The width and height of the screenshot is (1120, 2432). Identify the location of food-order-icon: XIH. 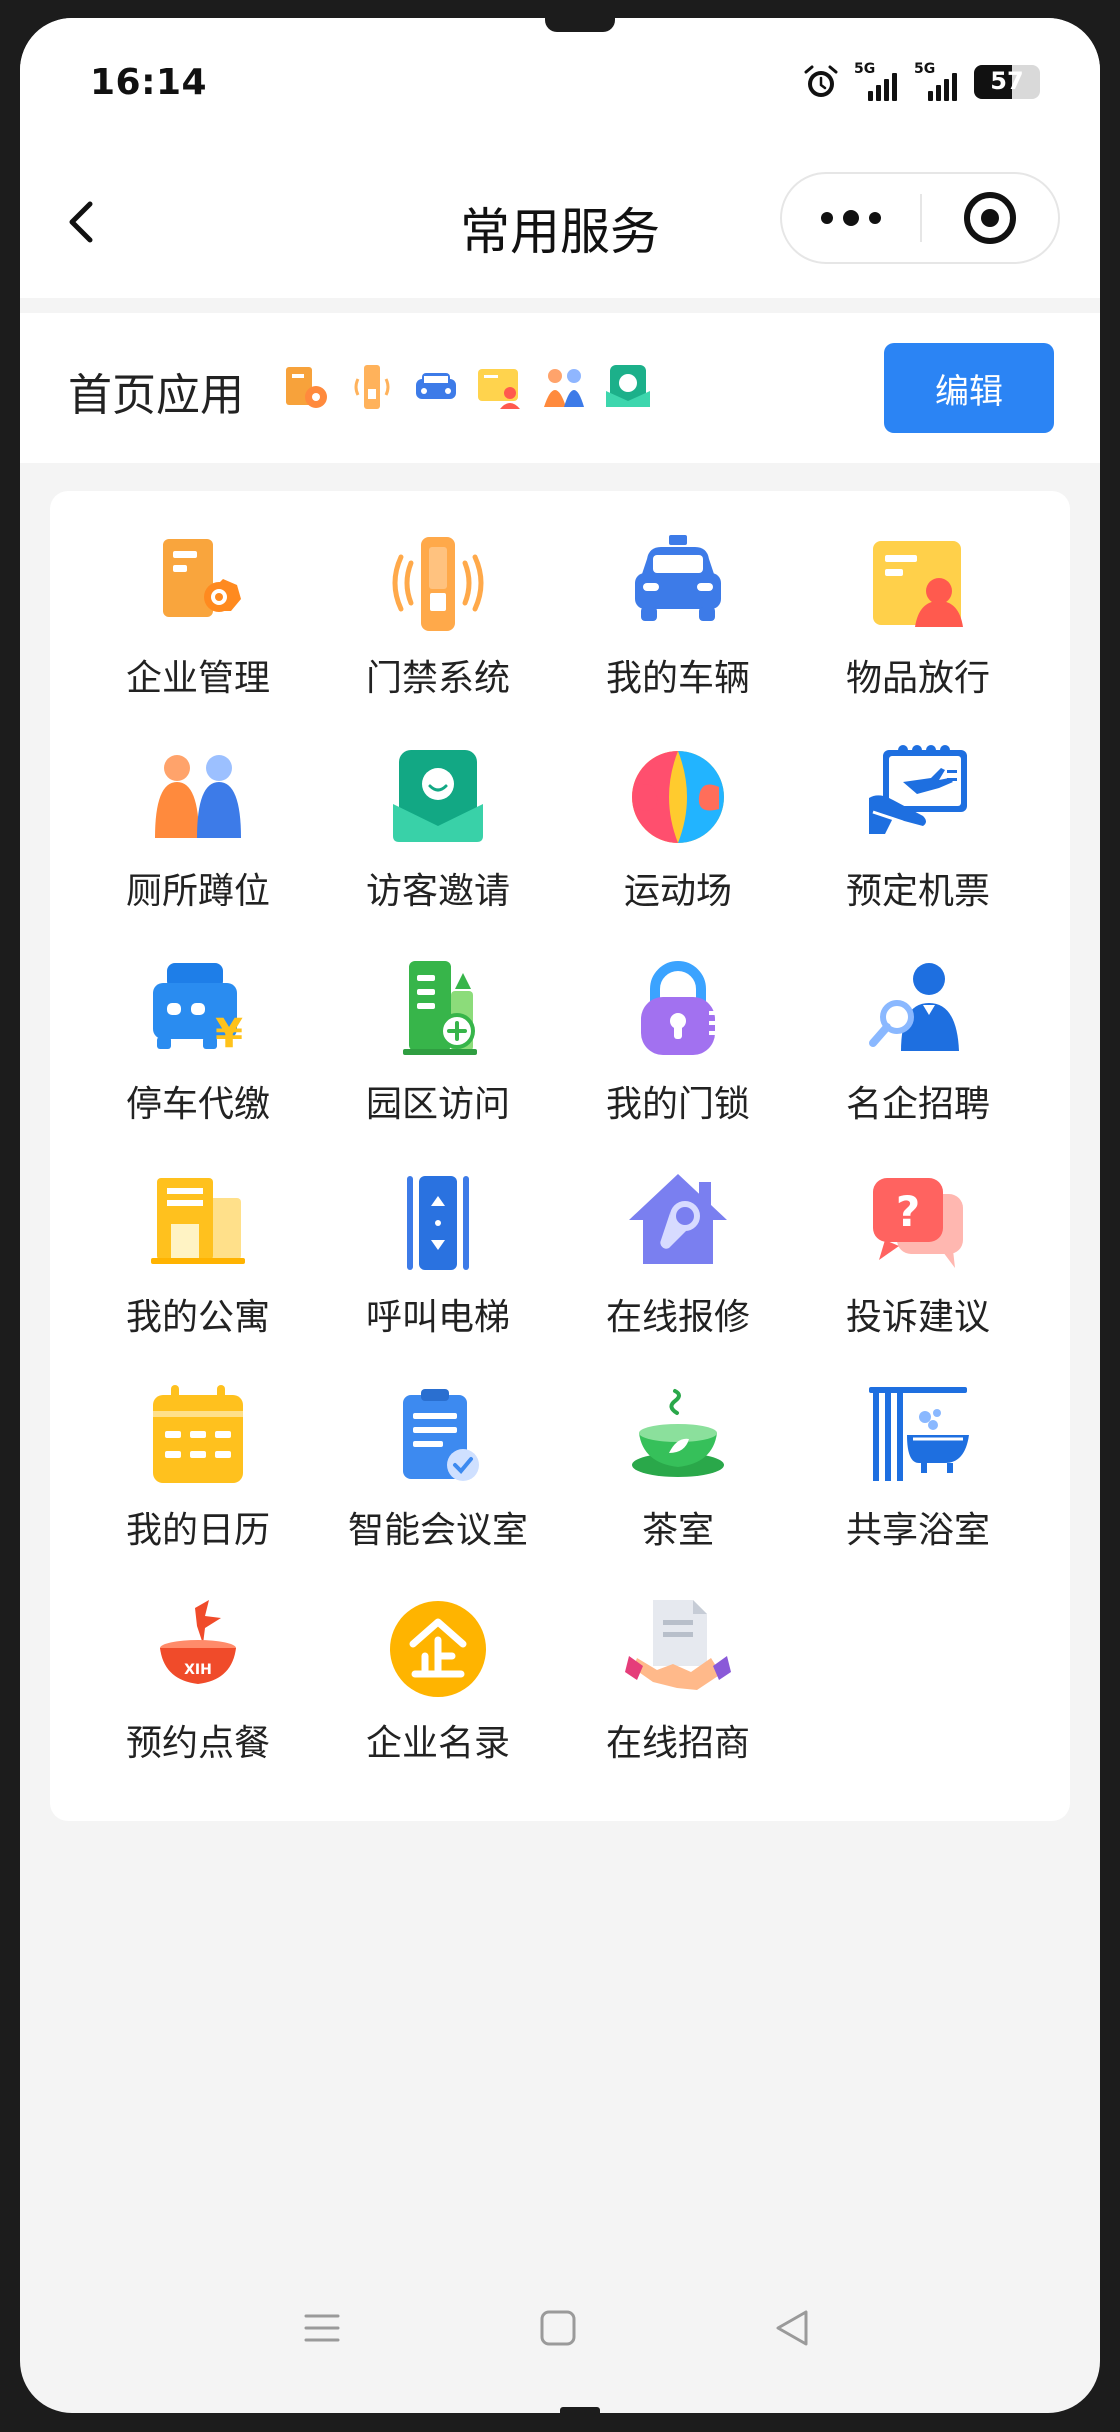
(198, 1642).